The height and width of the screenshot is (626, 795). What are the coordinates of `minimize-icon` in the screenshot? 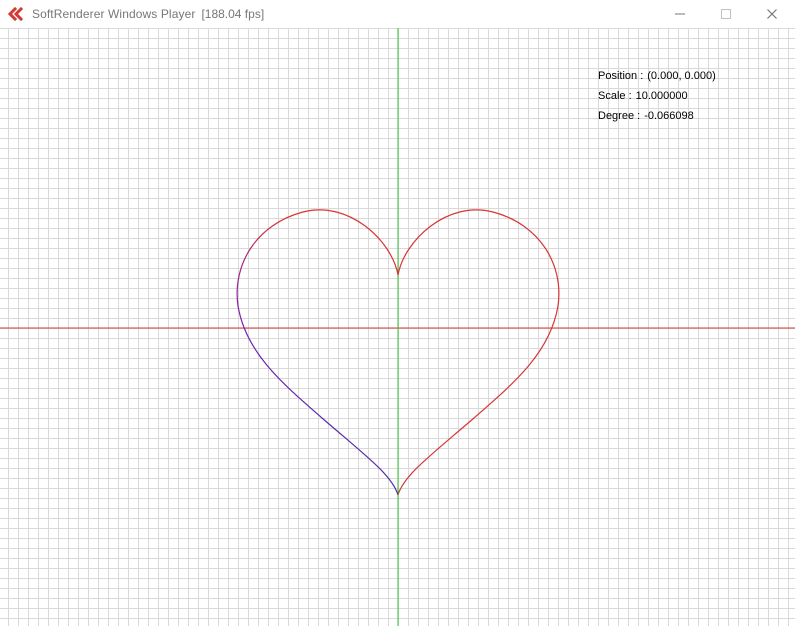 It's located at (680, 14).